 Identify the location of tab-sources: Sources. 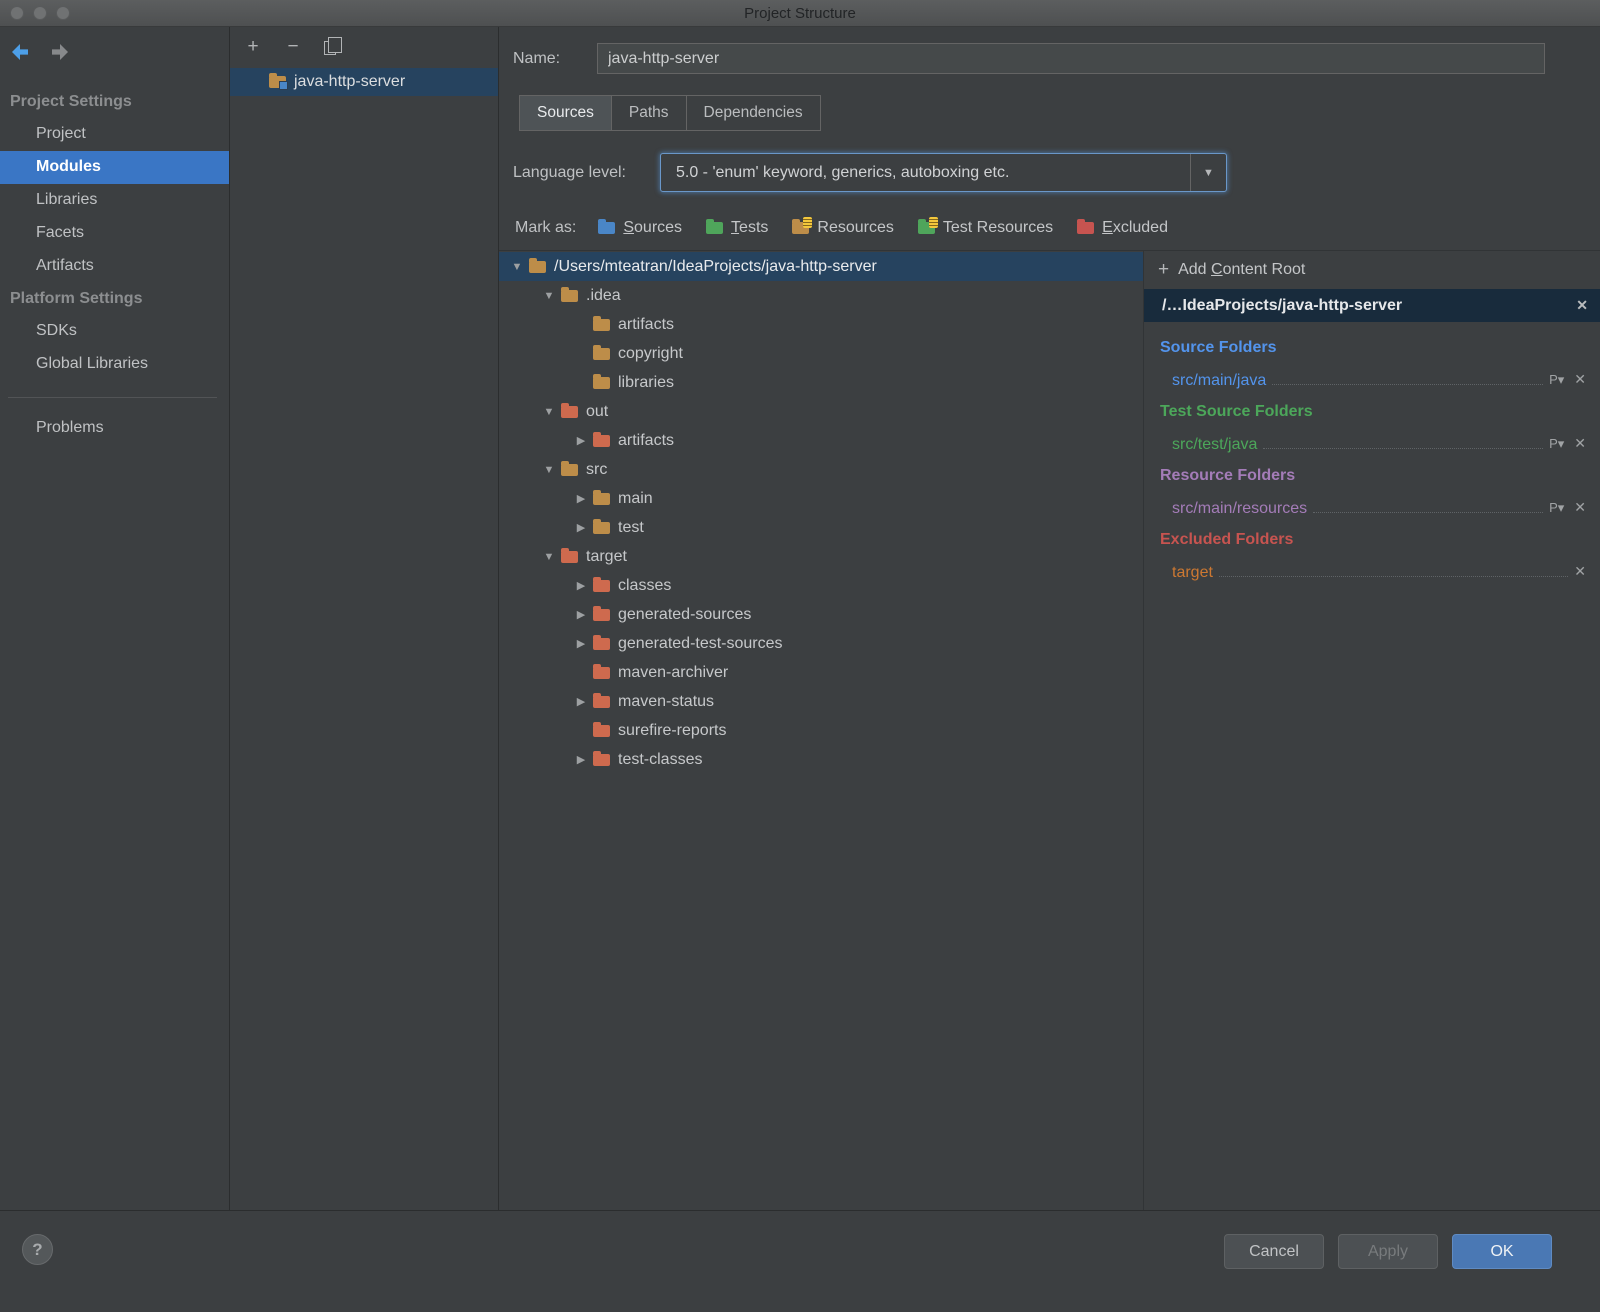
(565, 113).